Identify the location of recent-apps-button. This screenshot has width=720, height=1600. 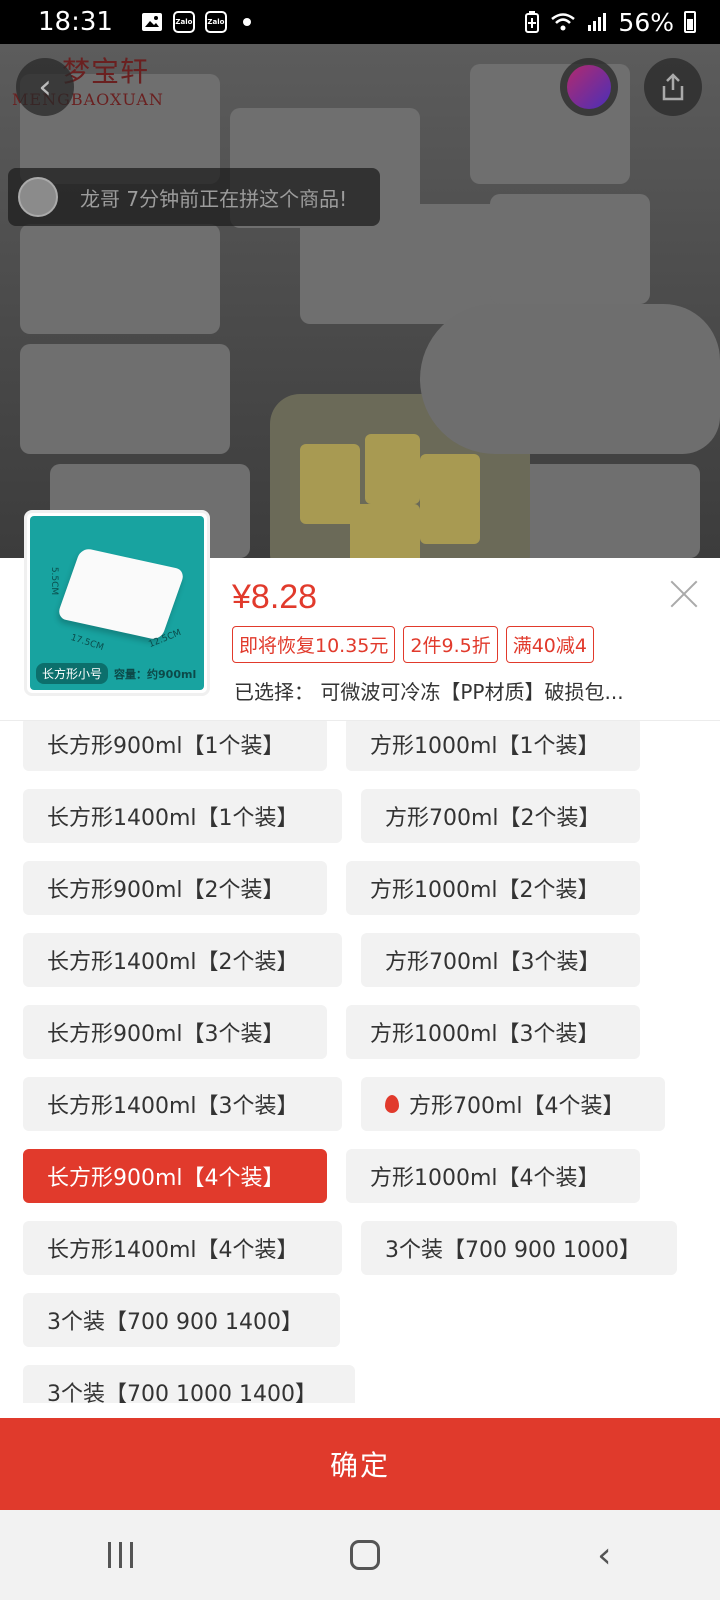
(121, 1555).